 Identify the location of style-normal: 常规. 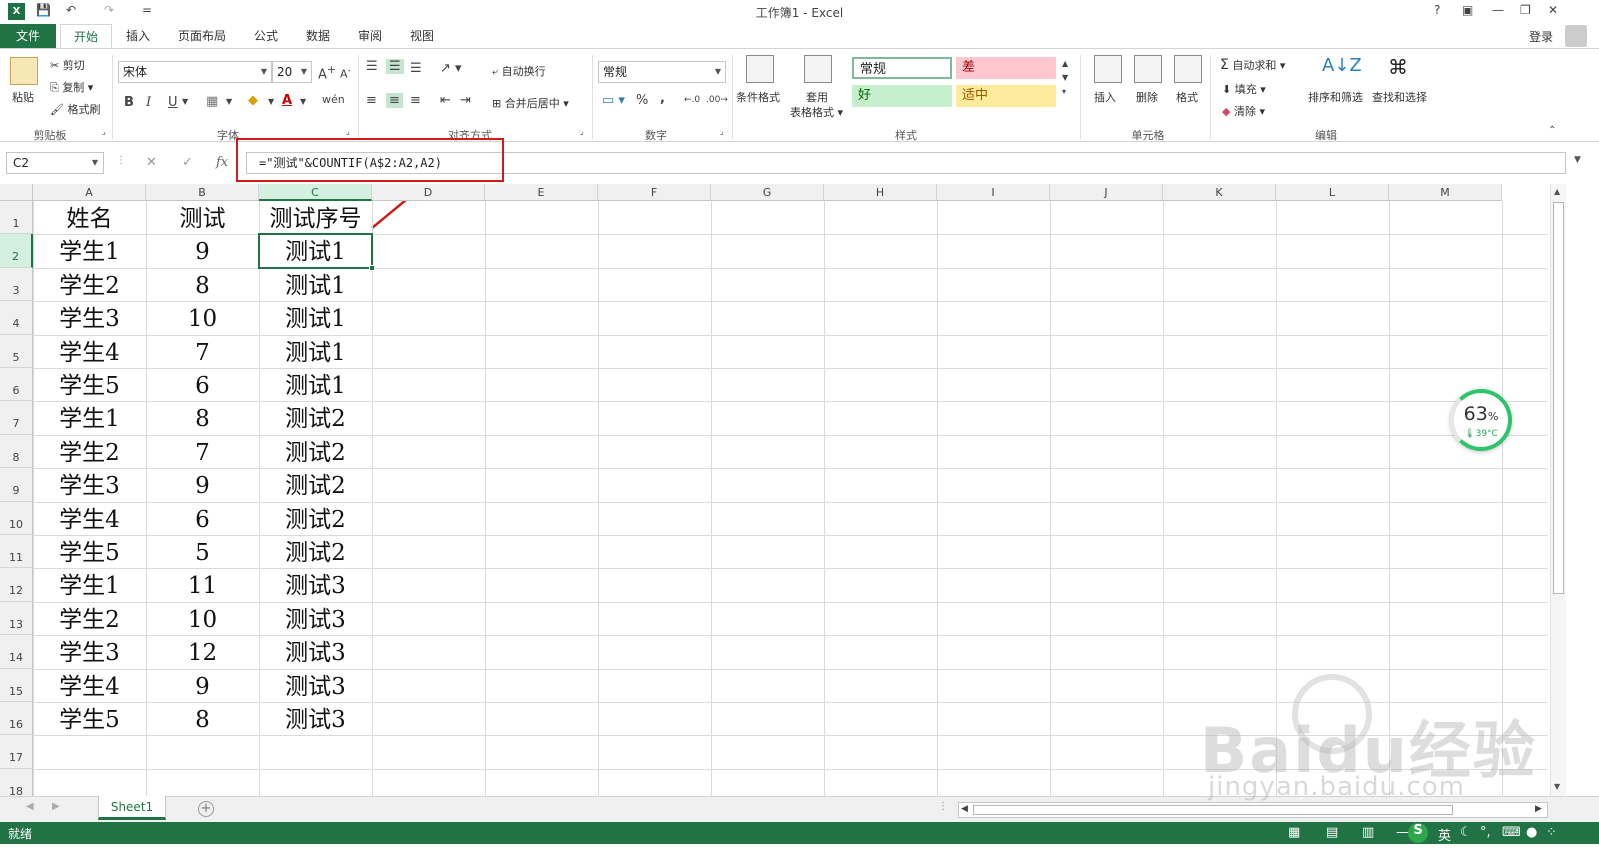
(902, 68).